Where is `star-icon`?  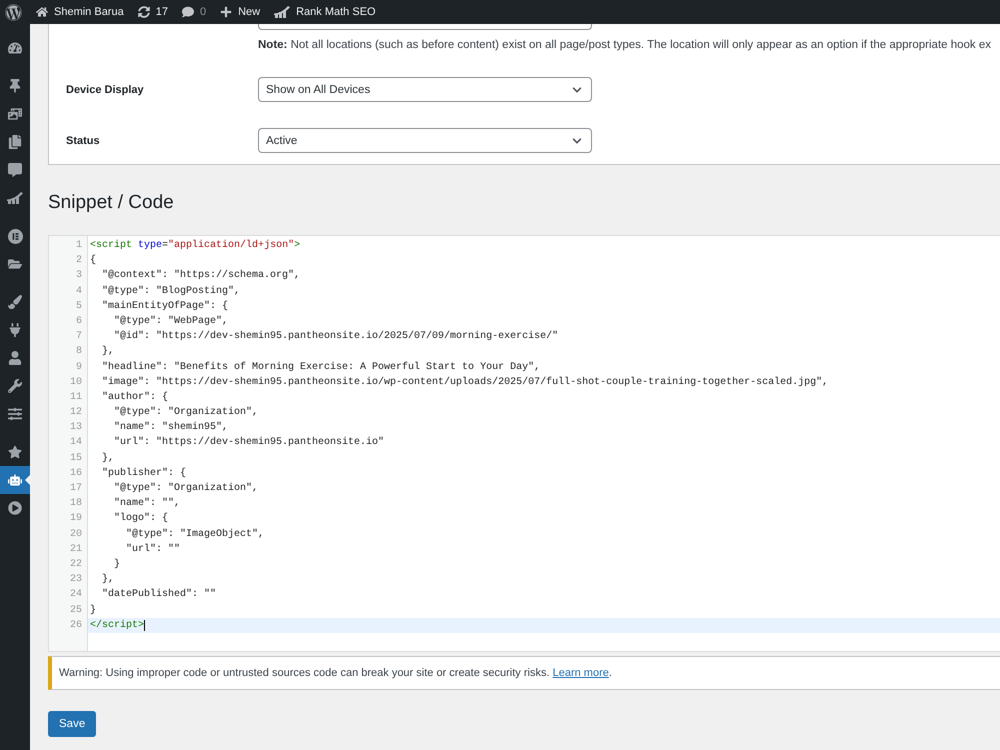 star-icon is located at coordinates (15, 452).